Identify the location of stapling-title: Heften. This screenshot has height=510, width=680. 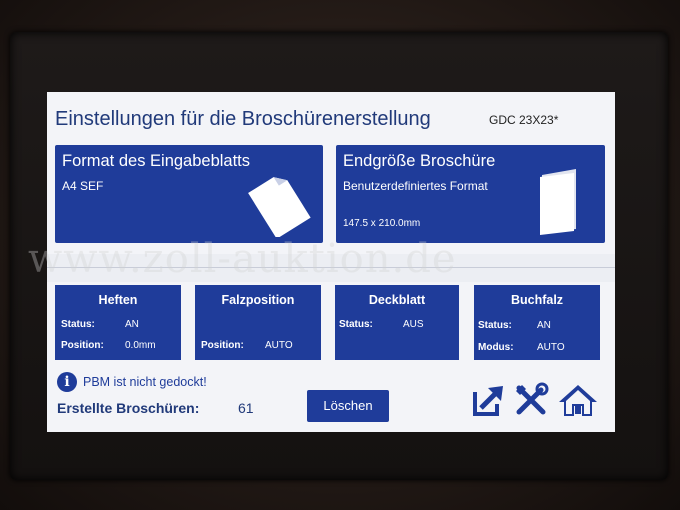
(118, 300).